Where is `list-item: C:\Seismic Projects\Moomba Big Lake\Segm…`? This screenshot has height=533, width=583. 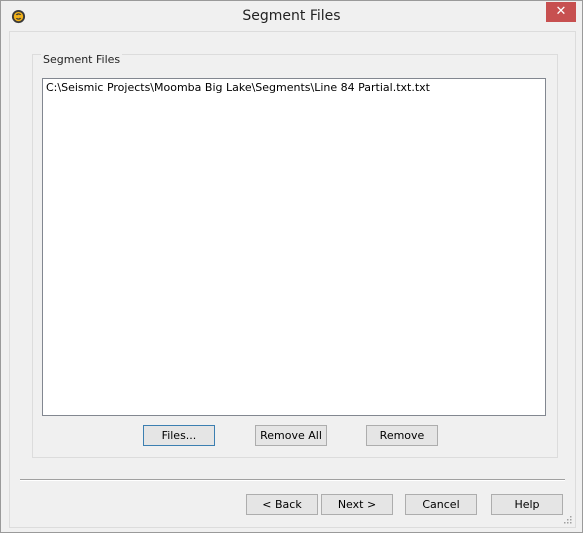 list-item: C:\Seismic Projects\Moomba Big Lake\Segm… is located at coordinates (238, 87).